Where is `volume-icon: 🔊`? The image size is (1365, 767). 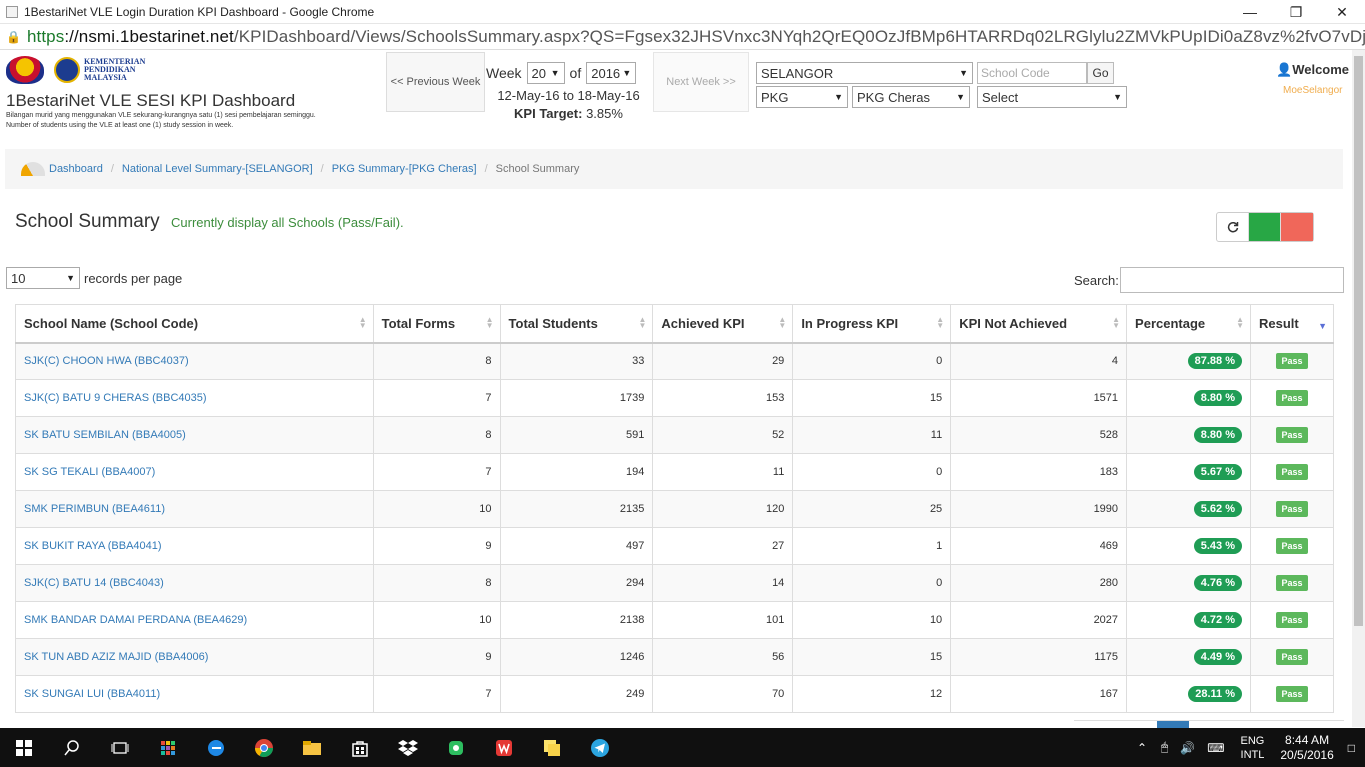
volume-icon: 🔊 is located at coordinates (1187, 748).